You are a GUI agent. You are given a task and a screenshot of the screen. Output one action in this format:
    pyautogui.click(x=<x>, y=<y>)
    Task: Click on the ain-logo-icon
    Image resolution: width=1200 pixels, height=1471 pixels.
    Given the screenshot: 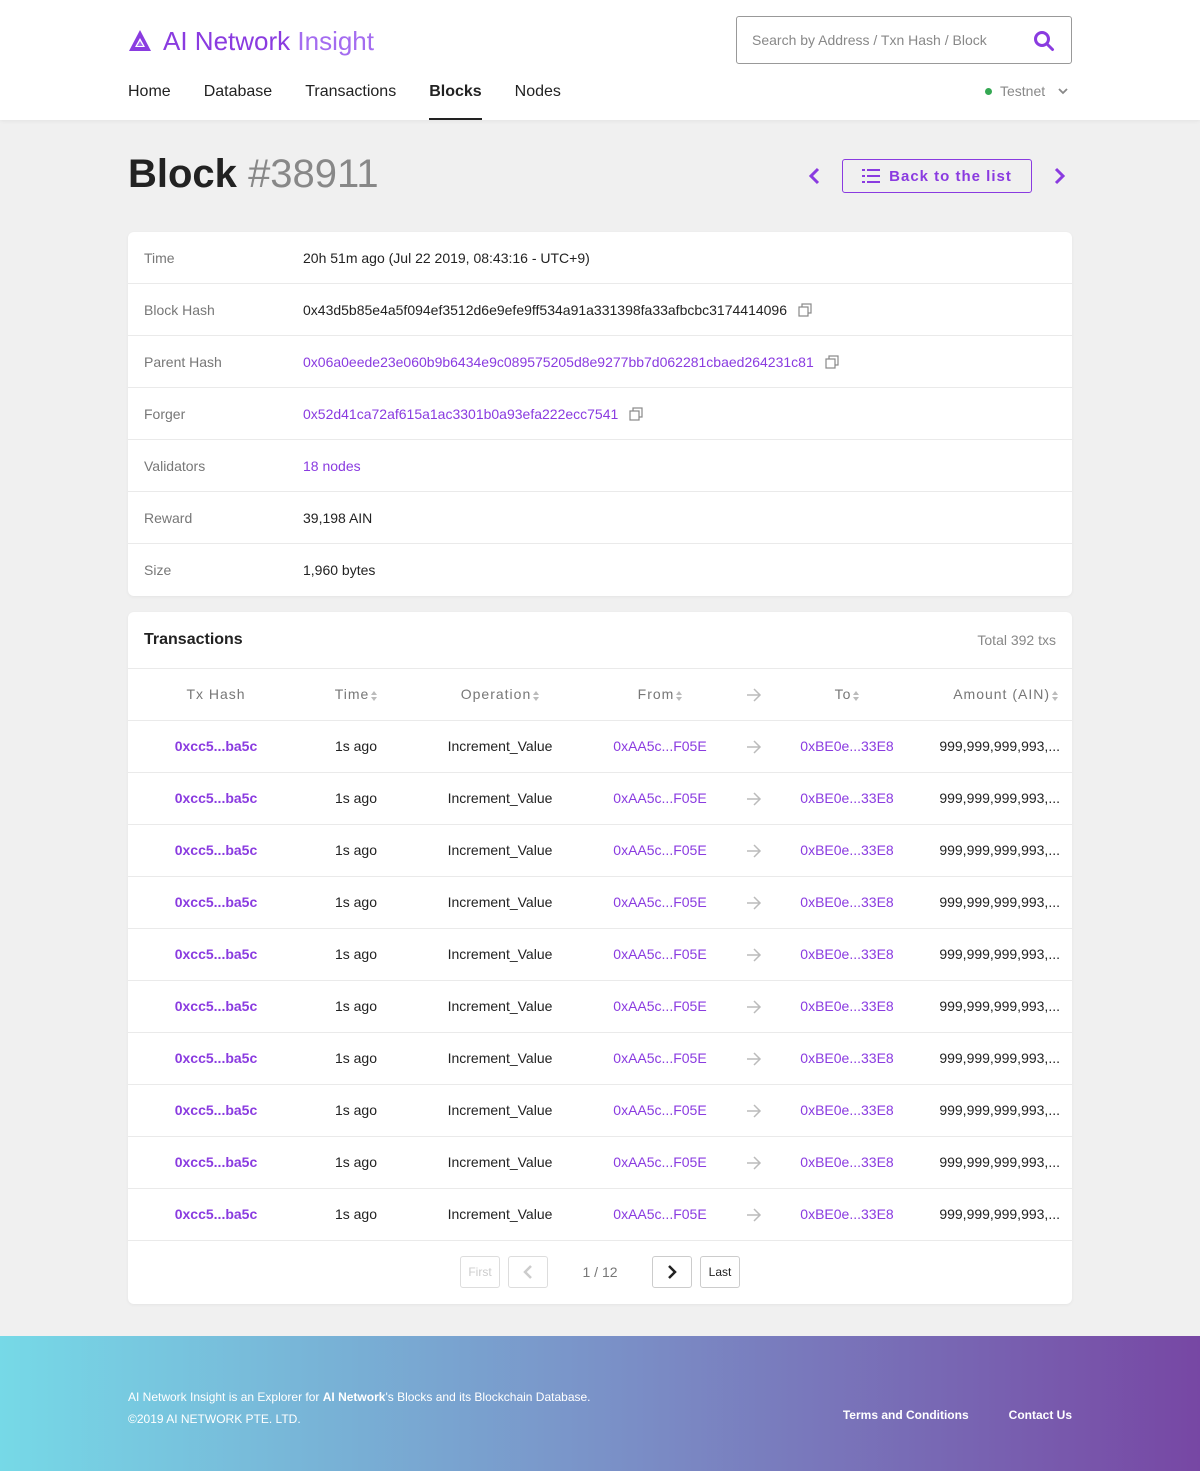 What is the action you would take?
    pyautogui.click(x=140, y=40)
    